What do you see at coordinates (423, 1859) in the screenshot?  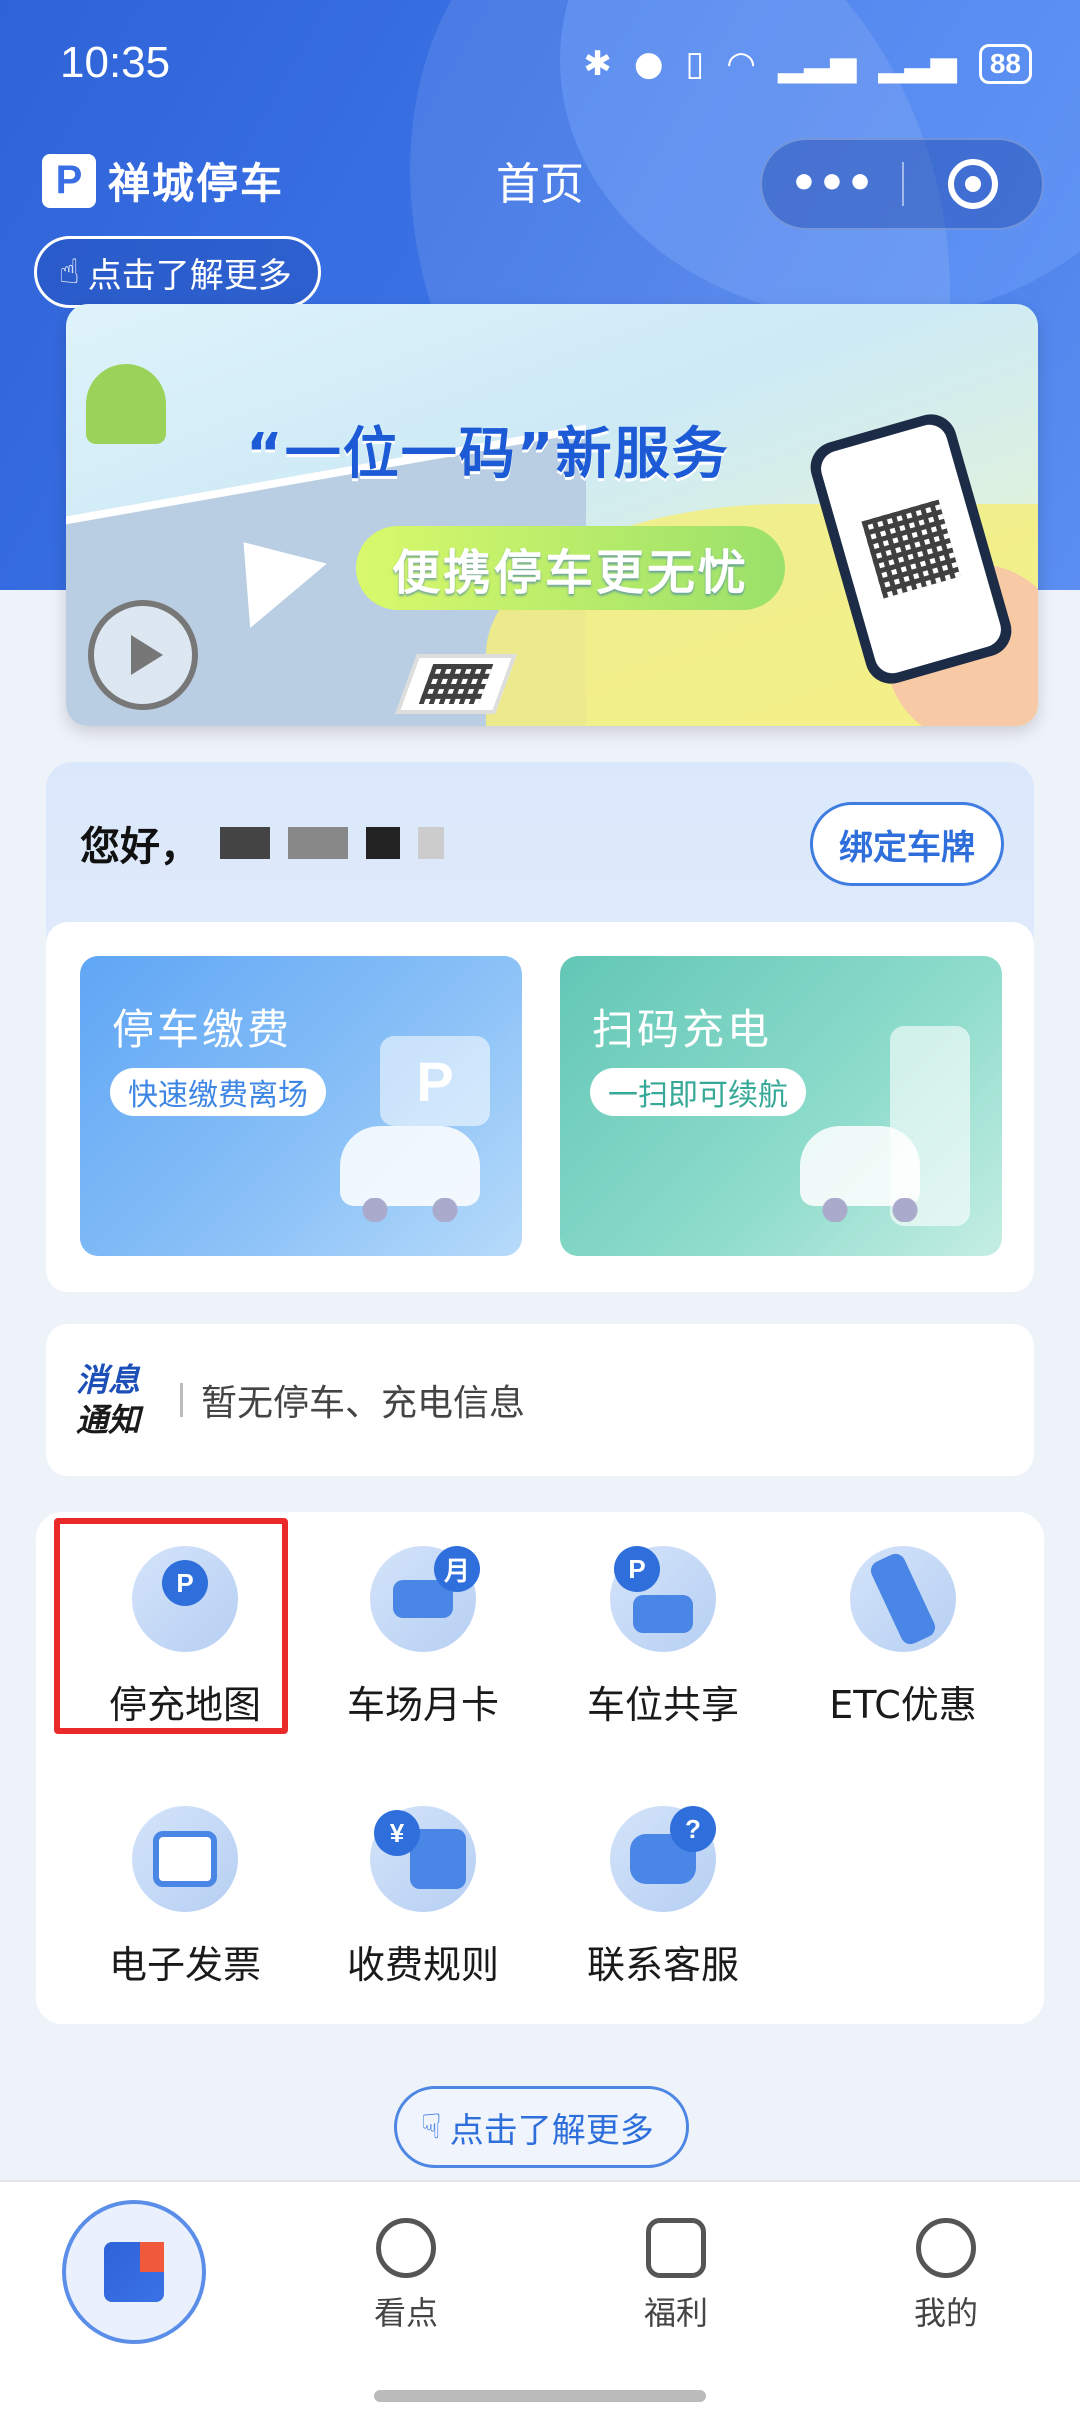 I see `fee-rules-icon: ¥` at bounding box center [423, 1859].